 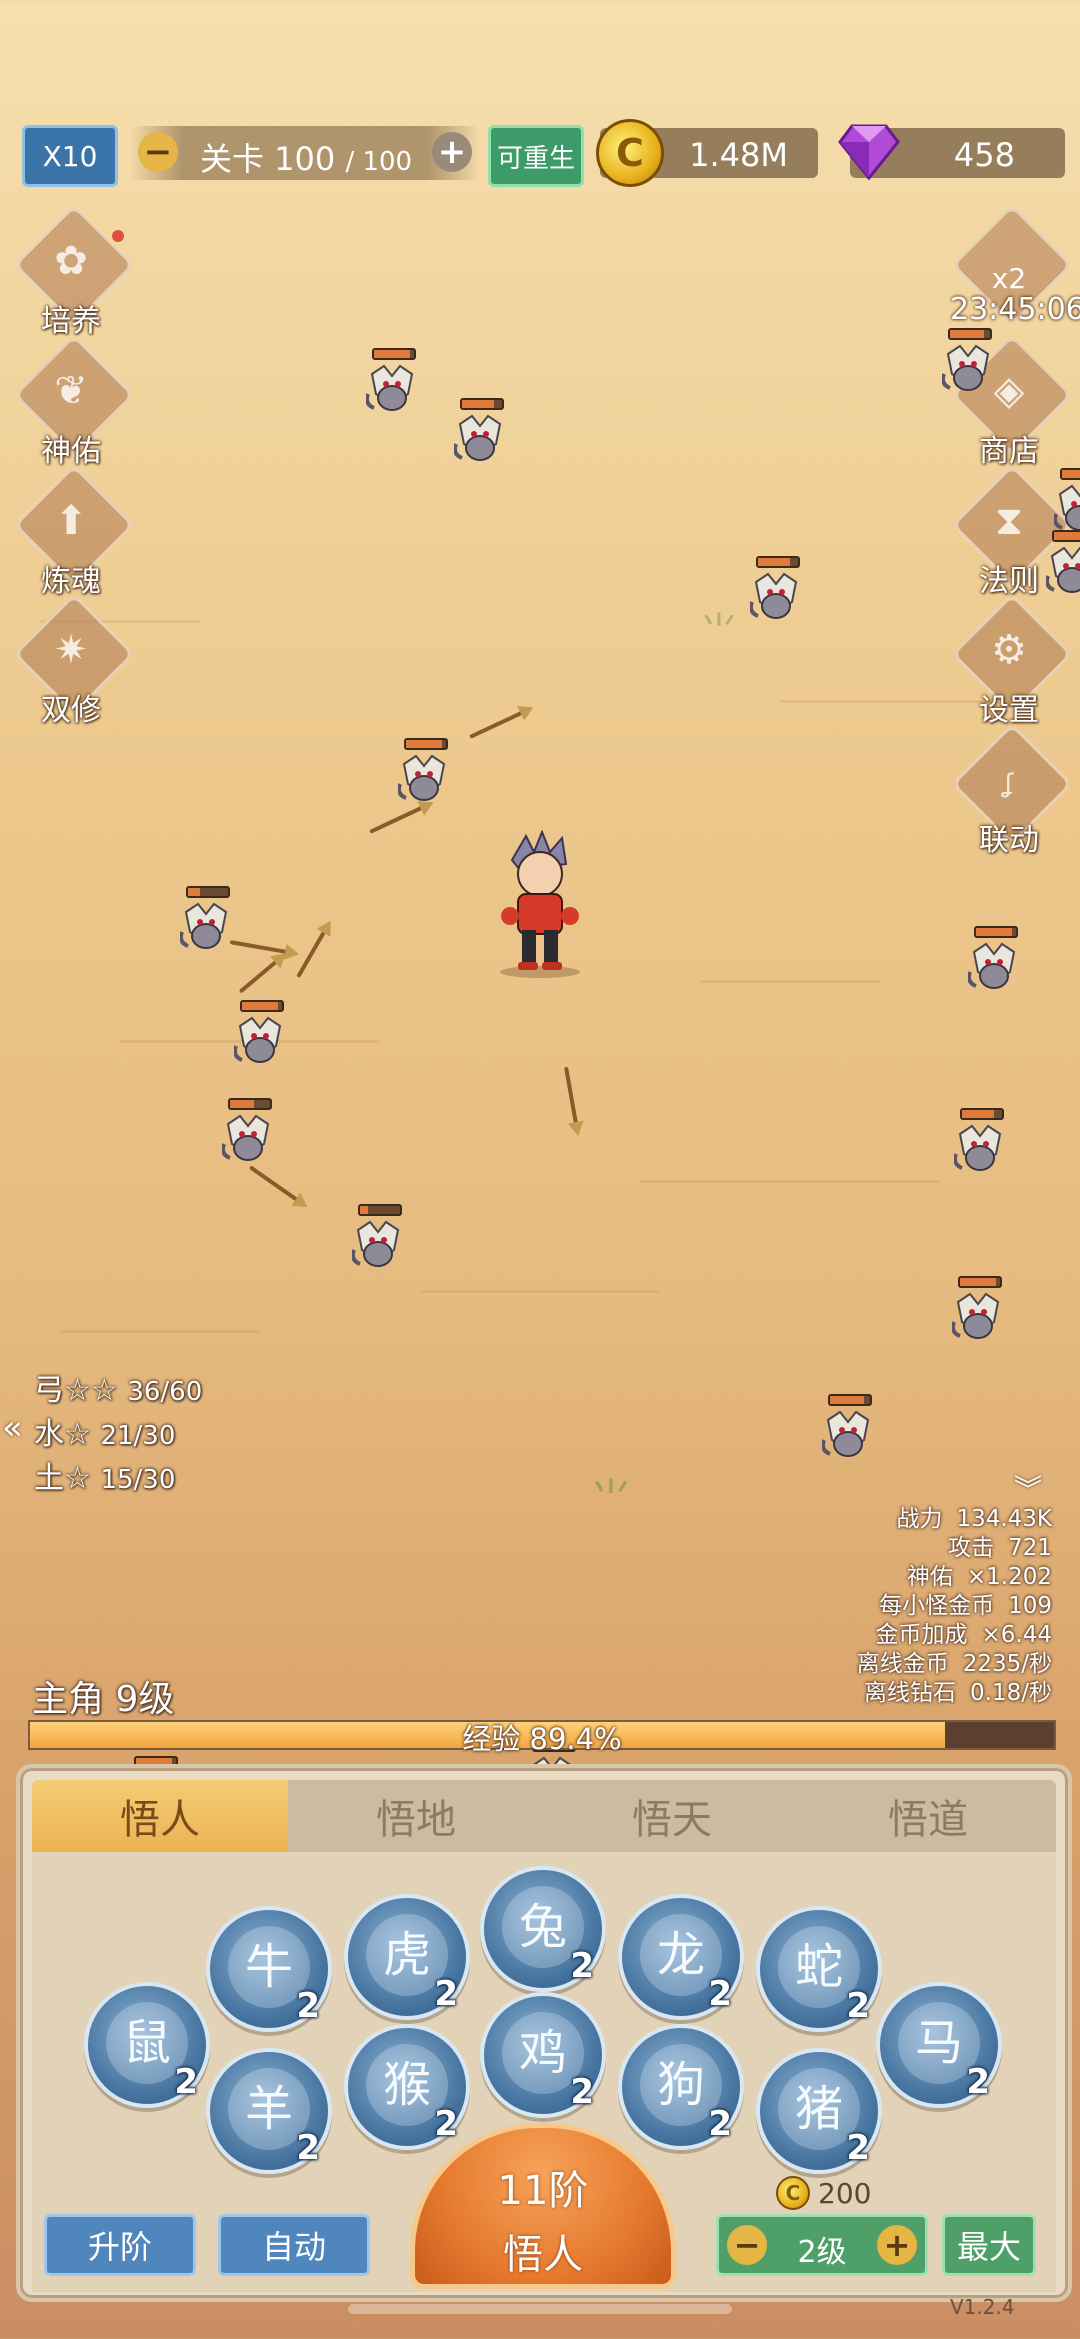 What do you see at coordinates (738, 155) in the screenshot?
I see `gold-value: 1.48M` at bounding box center [738, 155].